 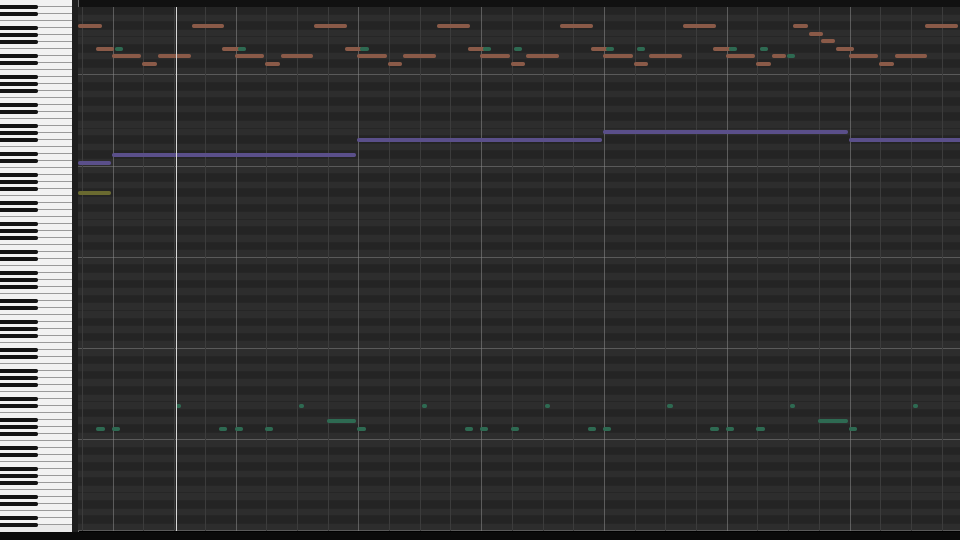 What do you see at coordinates (94, 193) in the screenshot?
I see `note-olive` at bounding box center [94, 193].